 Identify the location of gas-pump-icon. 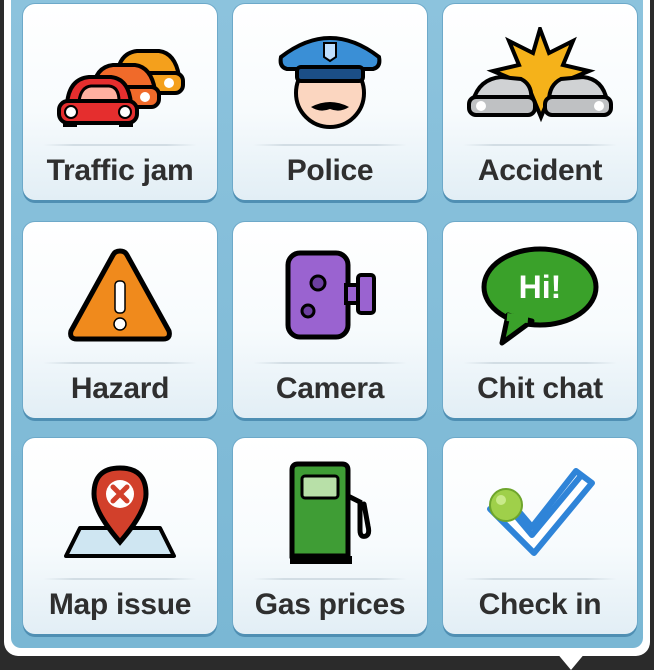
(330, 511).